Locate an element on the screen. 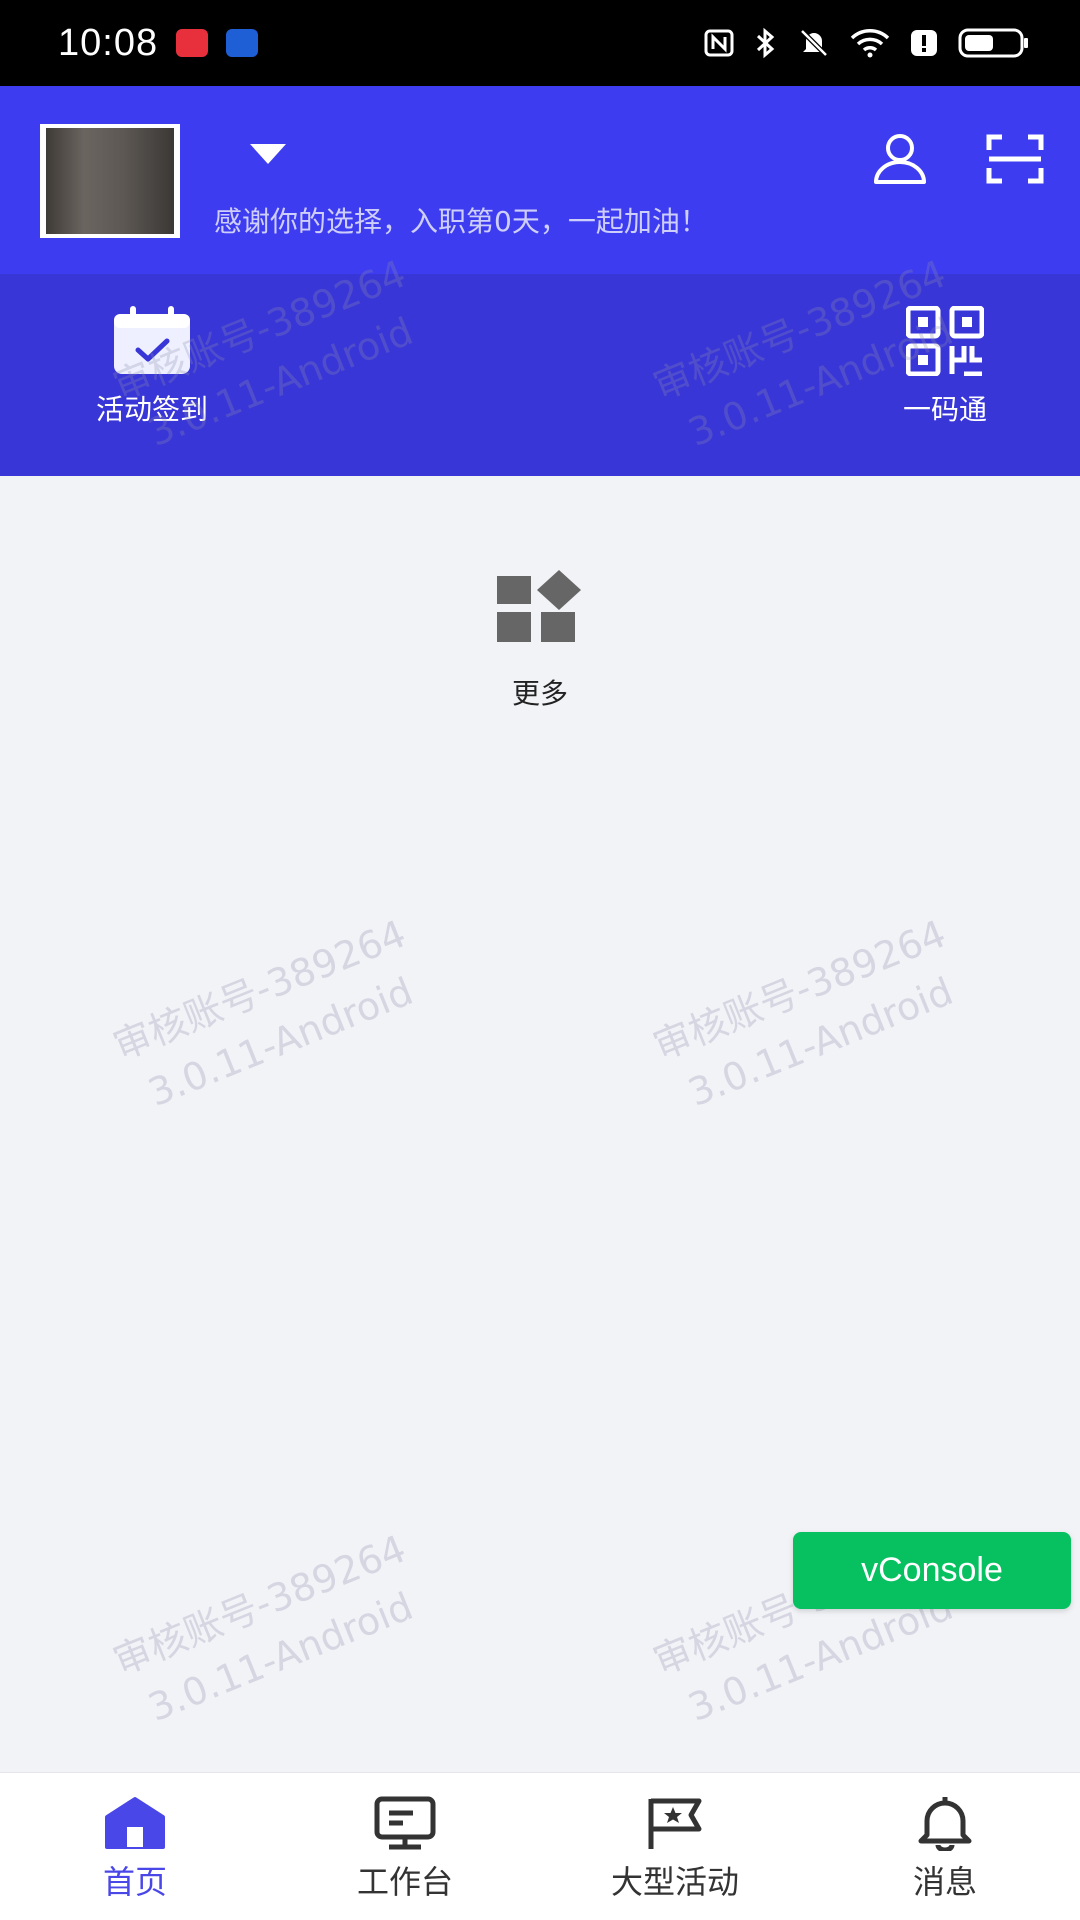 The height and width of the screenshot is (1920, 1080). tab-home: 首页 is located at coordinates (135, 1846).